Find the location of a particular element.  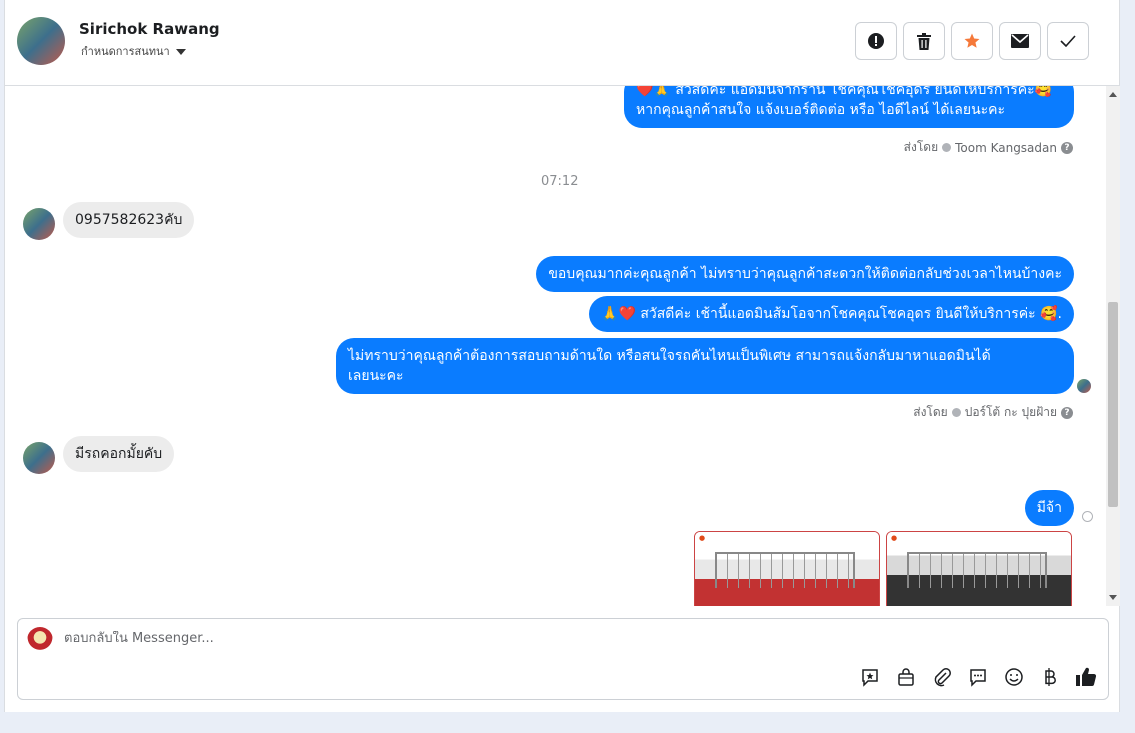

reply-composer is located at coordinates (563, 659).